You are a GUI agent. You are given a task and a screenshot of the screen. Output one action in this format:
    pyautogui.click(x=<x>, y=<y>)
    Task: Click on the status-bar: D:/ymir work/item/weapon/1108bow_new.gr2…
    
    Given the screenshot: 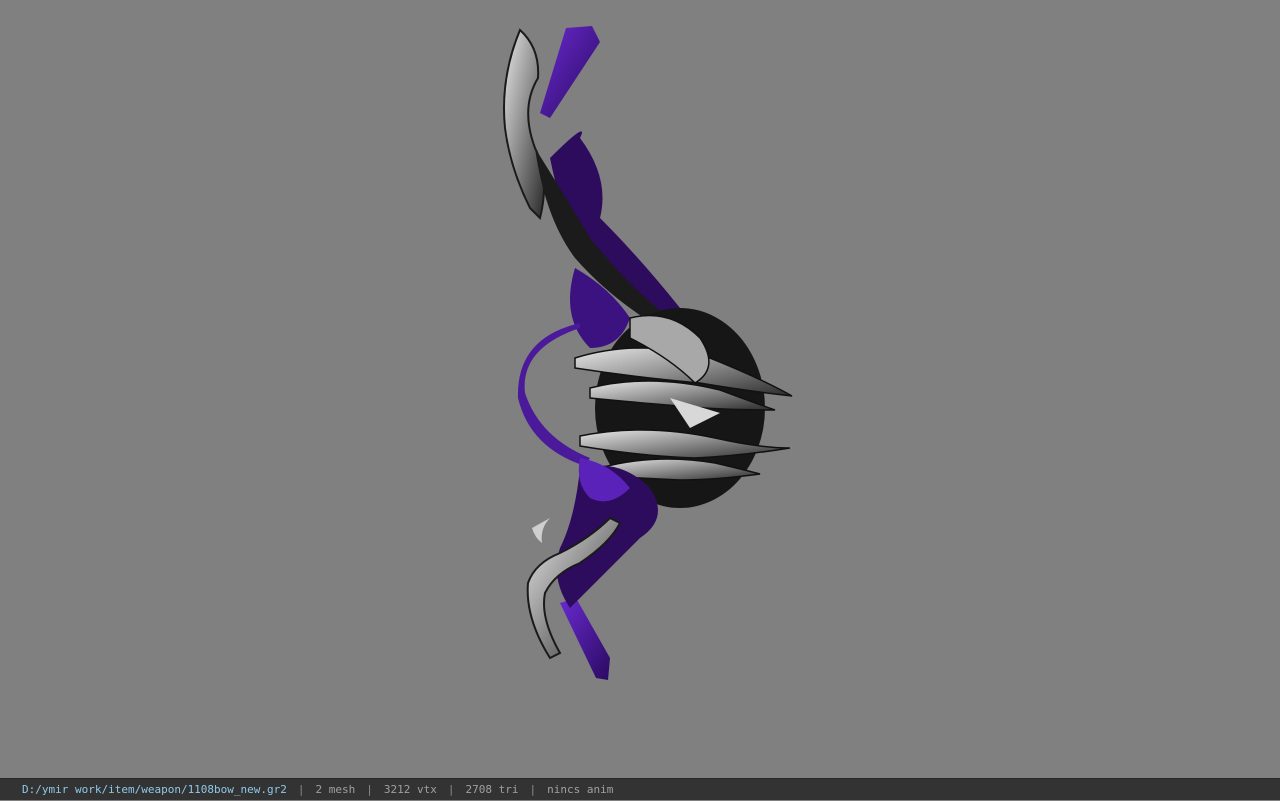 What is the action you would take?
    pyautogui.click(x=640, y=789)
    